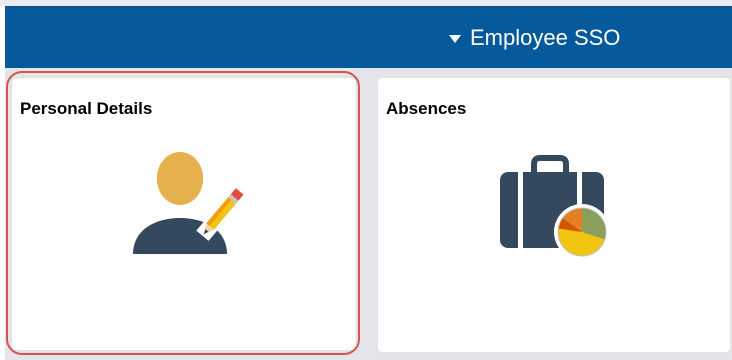 The height and width of the screenshot is (360, 732). I want to click on caret-down-icon, so click(455, 39).